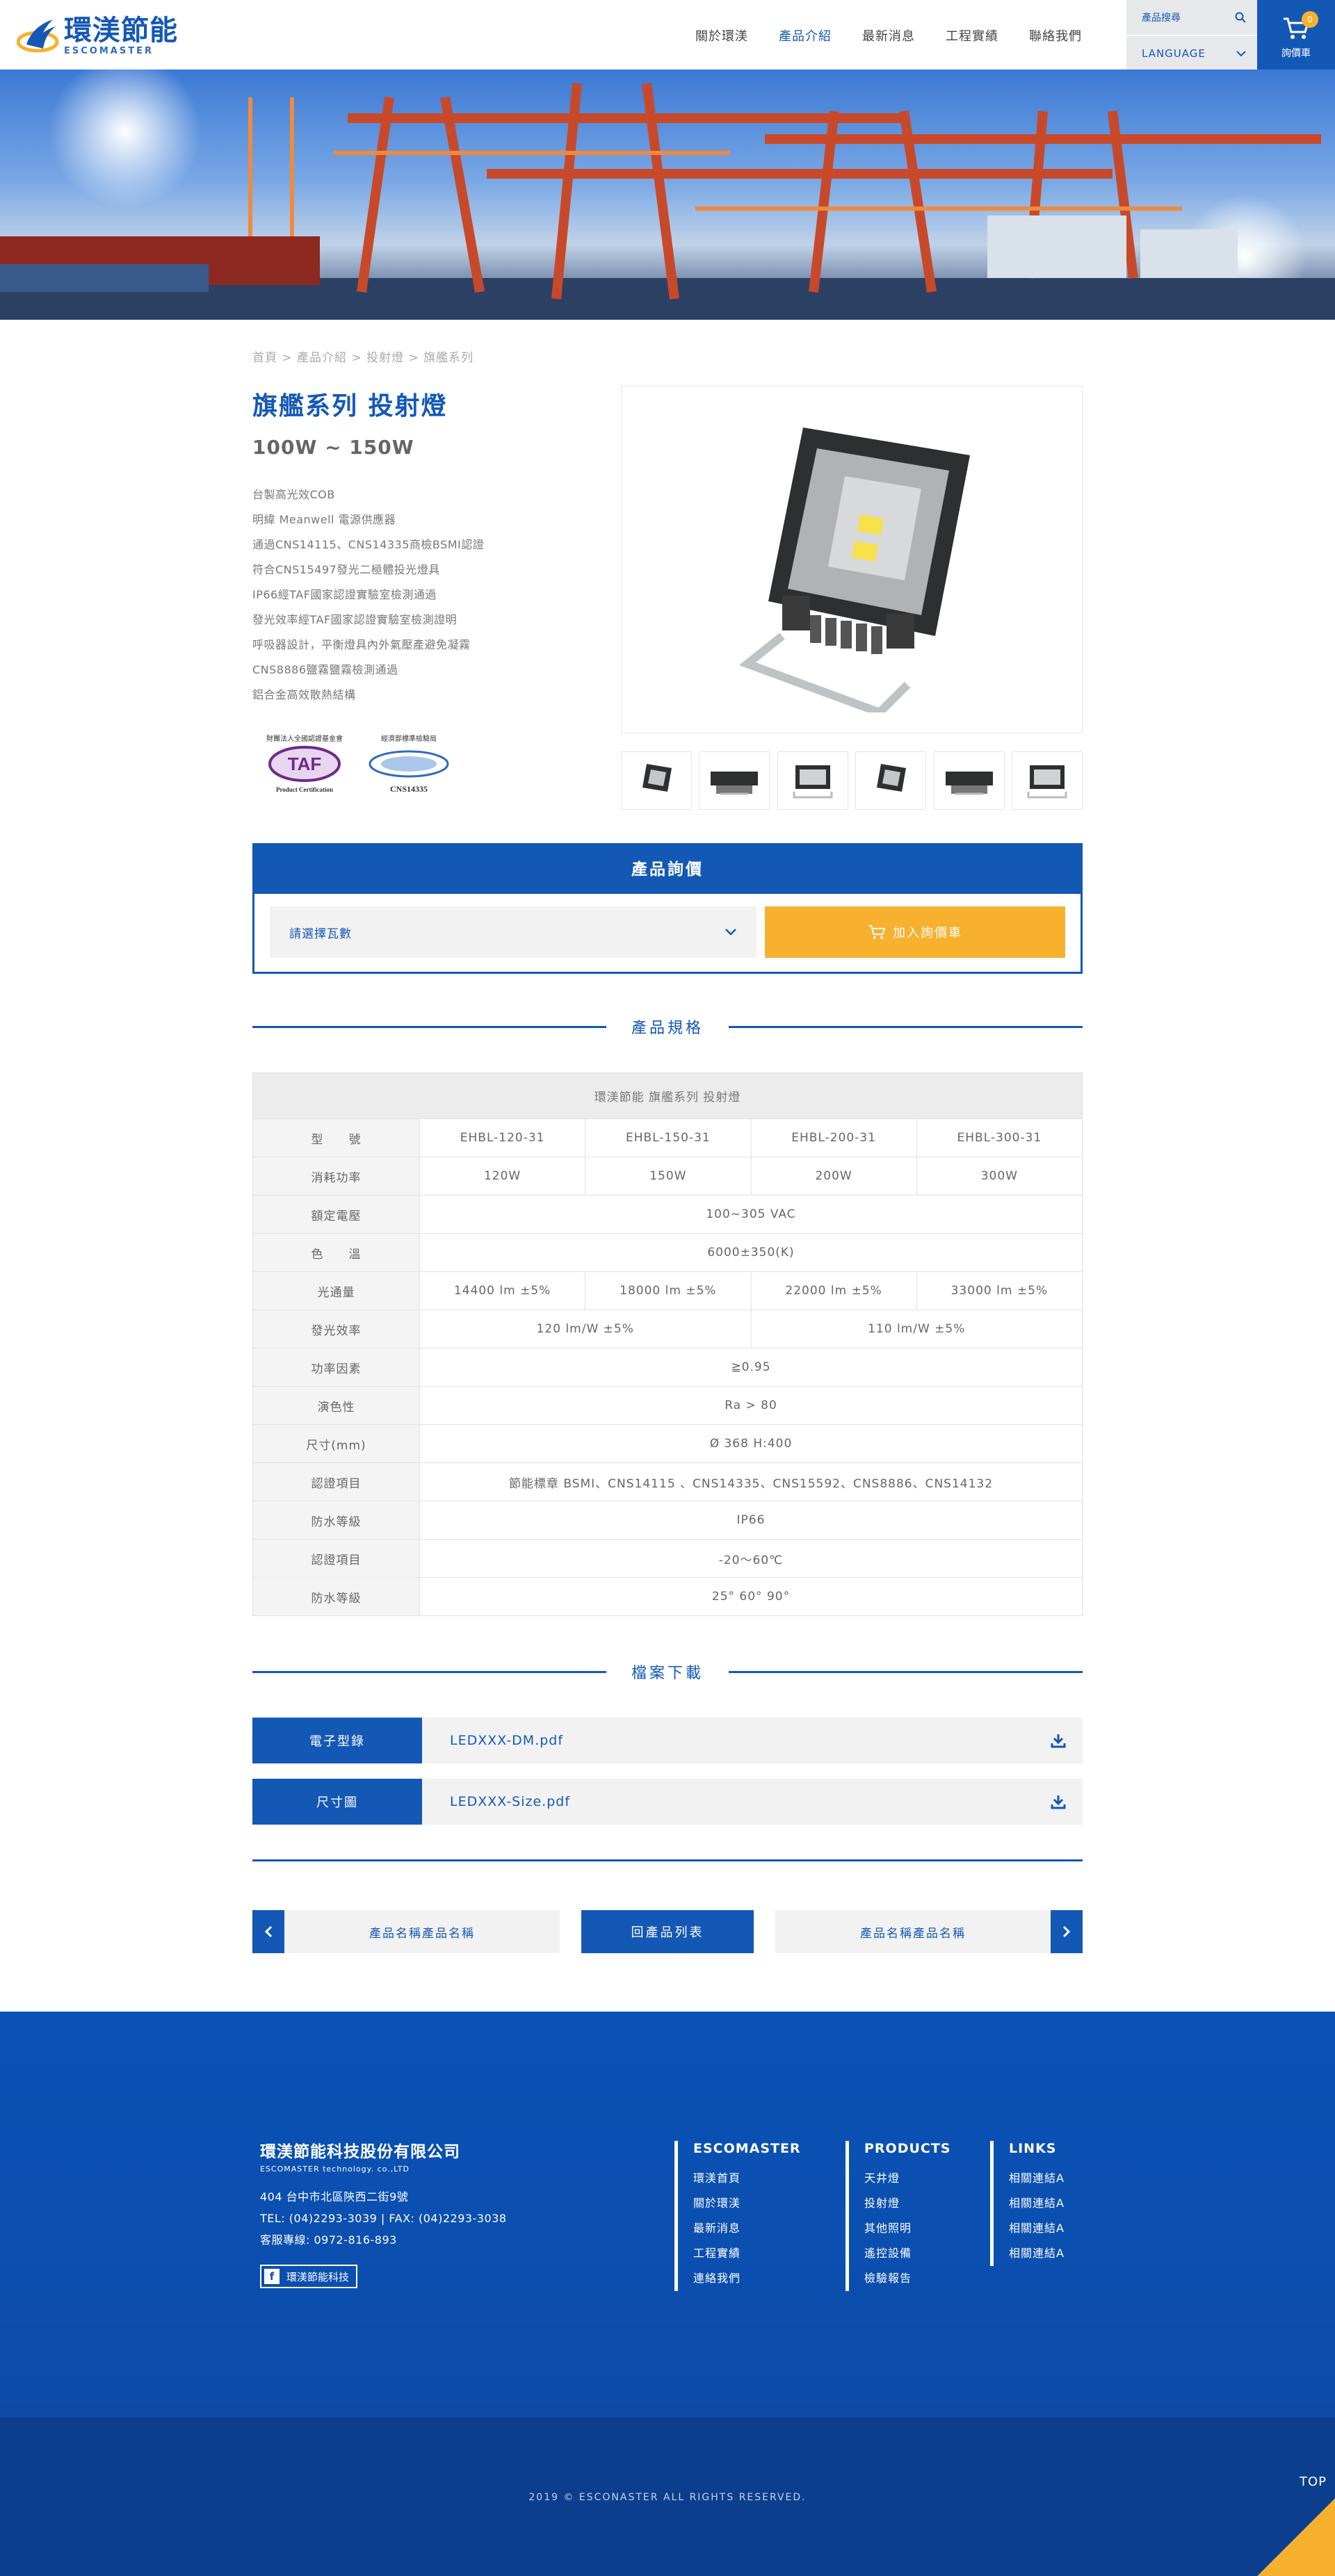 This screenshot has width=1335, height=2576. I want to click on product-gallery, so click(852, 598).